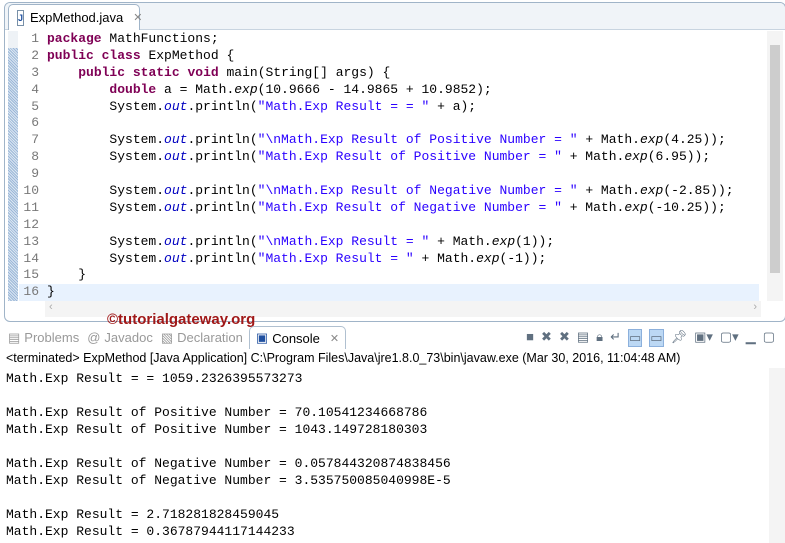  Describe the element at coordinates (133, 89) in the screenshot. I see `code-token: double` at that location.